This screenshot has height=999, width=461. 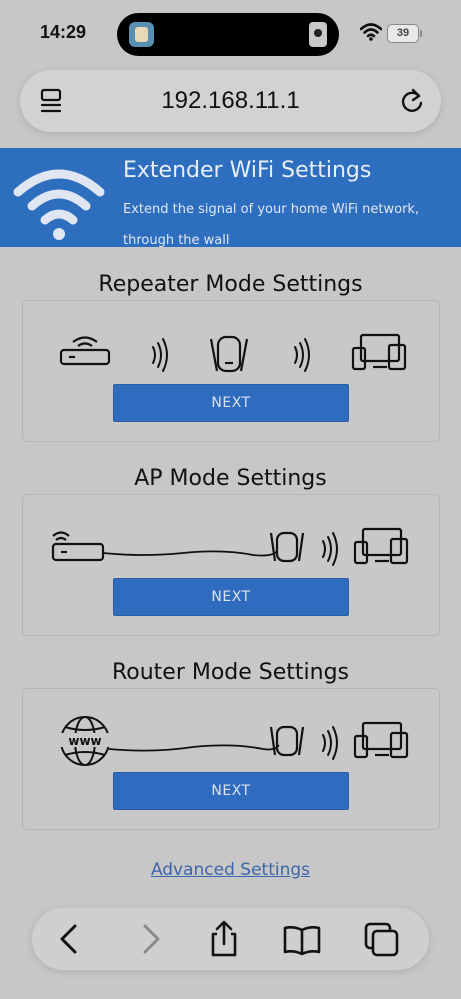 I want to click on repeater-mode-card: NEXT, so click(x=231, y=371).